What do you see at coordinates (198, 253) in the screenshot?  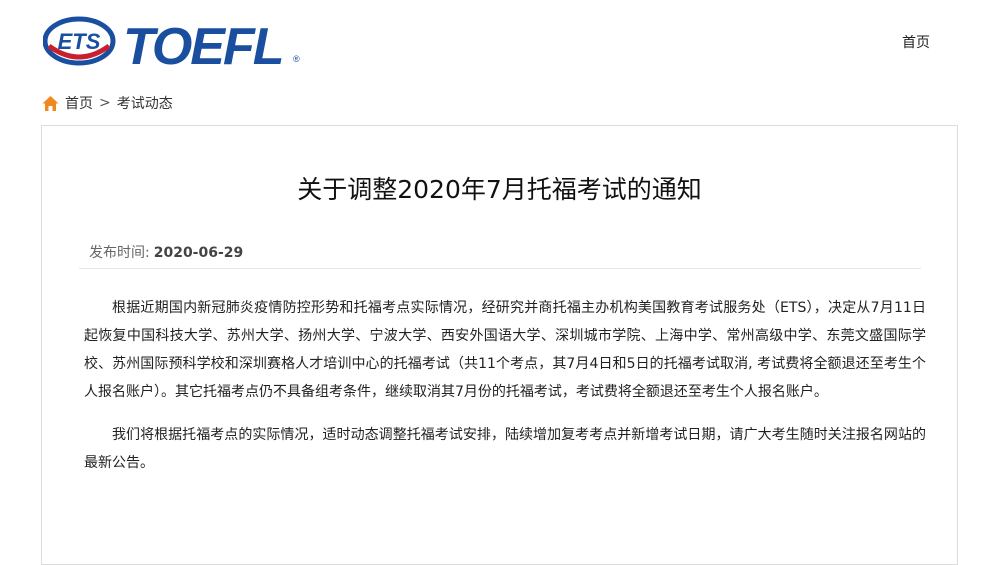 I see `publish-date: 2020-06-29` at bounding box center [198, 253].